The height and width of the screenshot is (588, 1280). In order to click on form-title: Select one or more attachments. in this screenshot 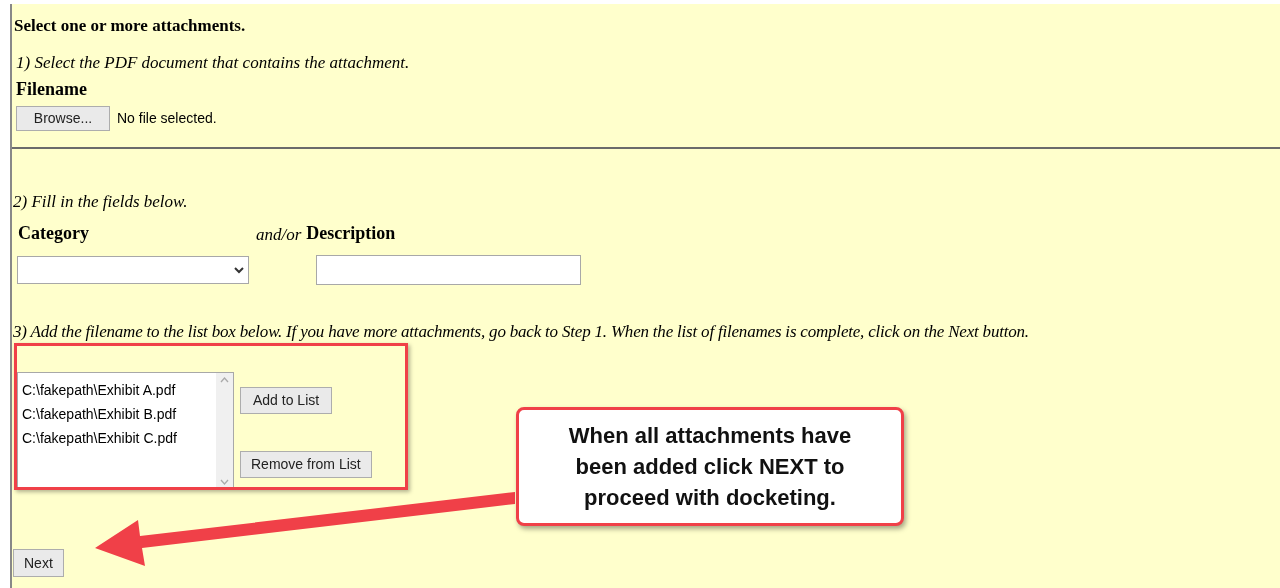, I will do `click(129, 25)`.